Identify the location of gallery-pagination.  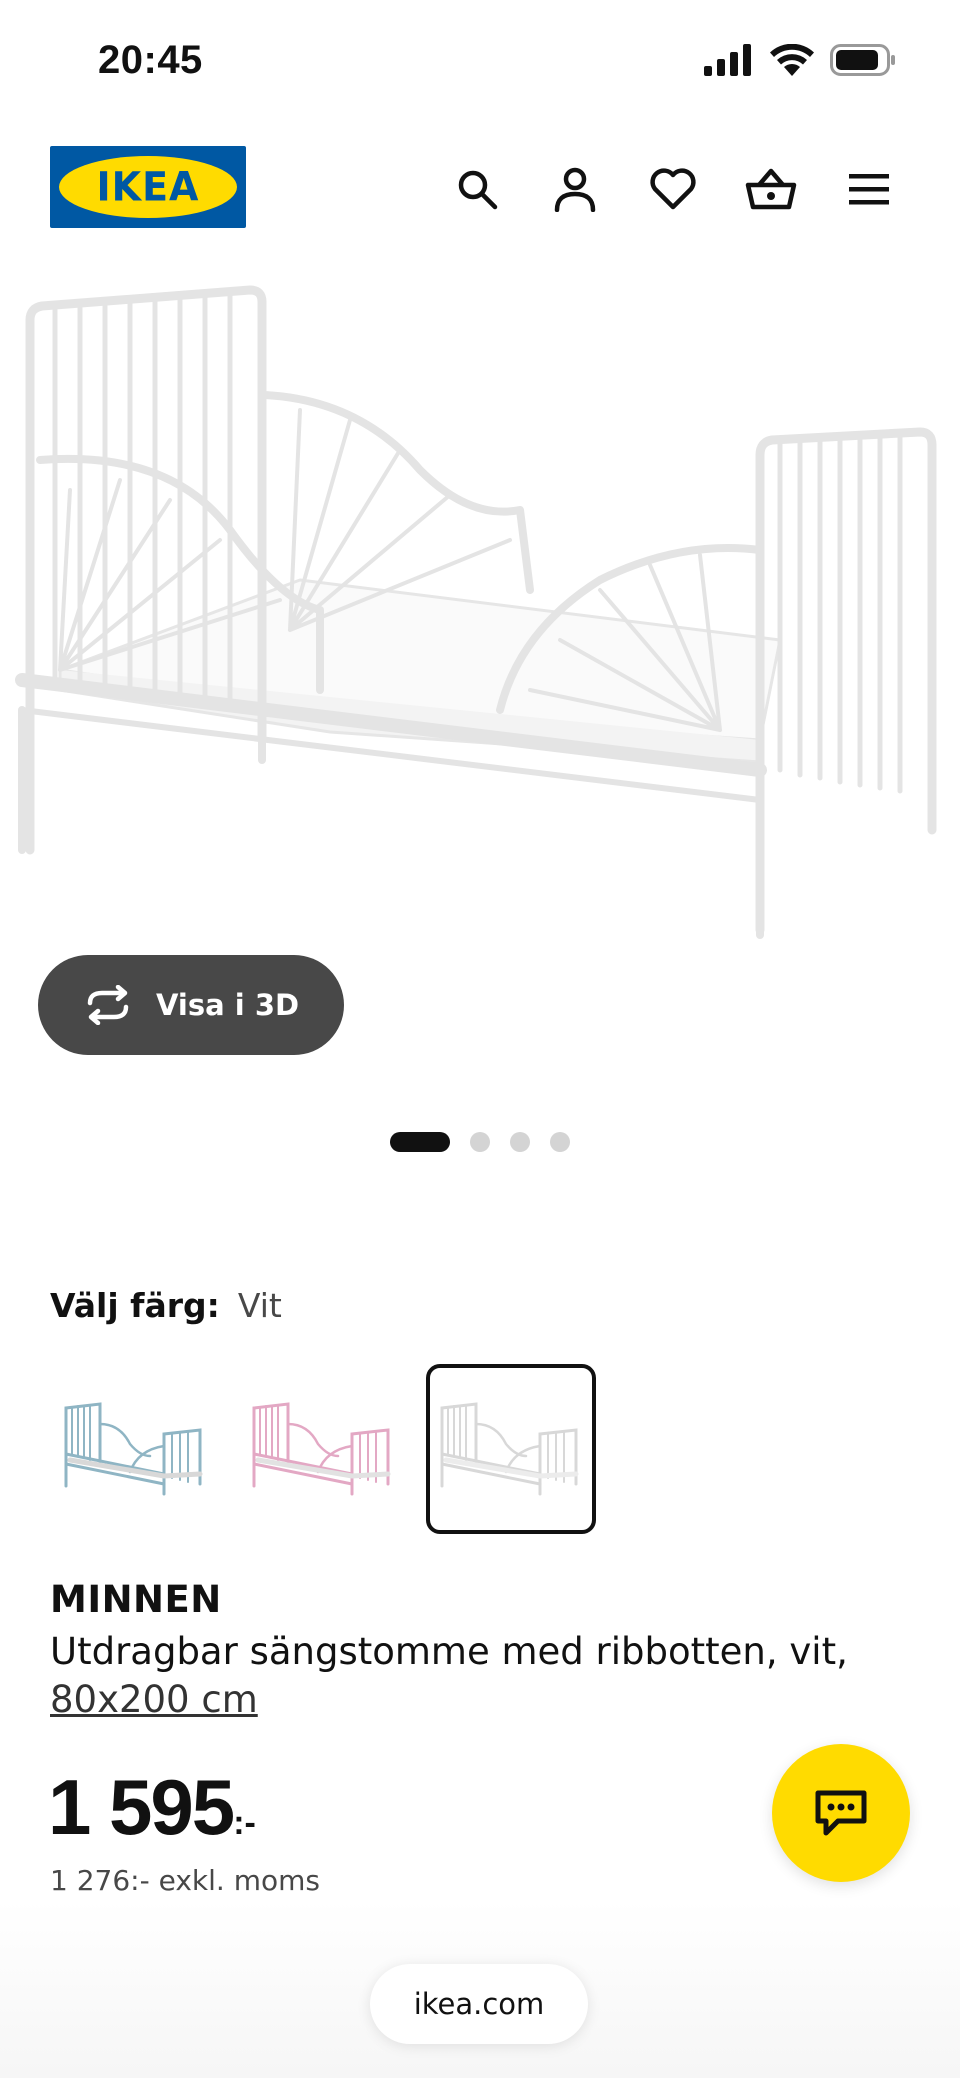
(480, 1142).